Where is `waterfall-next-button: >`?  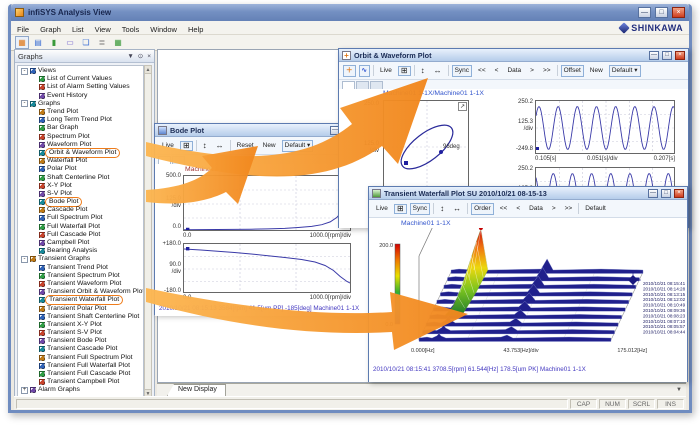
waterfall-next-button: > is located at coordinates (554, 209).